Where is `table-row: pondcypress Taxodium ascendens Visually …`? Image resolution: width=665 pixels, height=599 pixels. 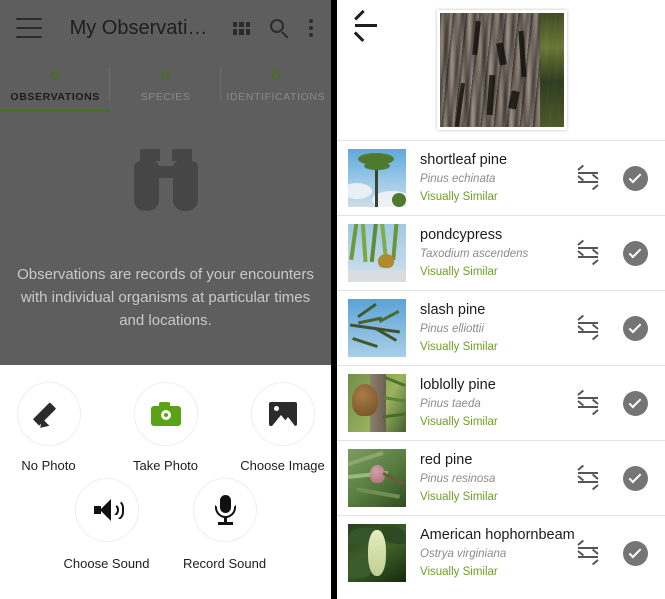
table-row: pondcypress Taxodium ascendens Visually … is located at coordinates (501, 252).